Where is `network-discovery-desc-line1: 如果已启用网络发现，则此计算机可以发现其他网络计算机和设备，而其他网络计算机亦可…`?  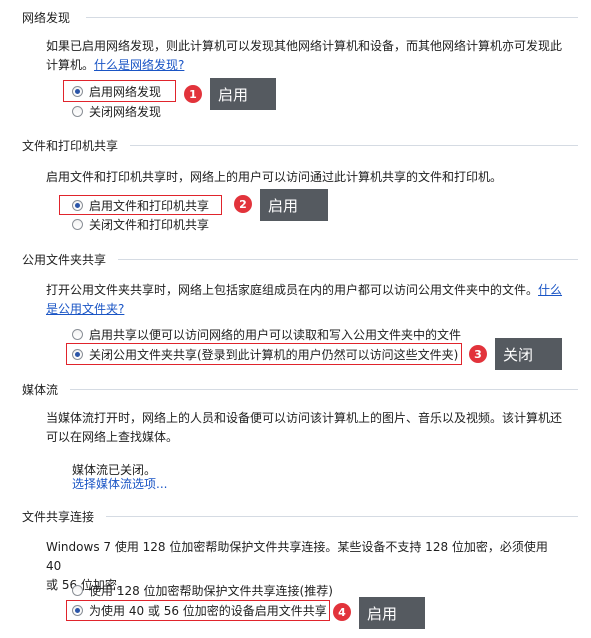 network-discovery-desc-line1: 如果已启用网络发现，则此计算机可以发现其他网络计算机和设备，而其他网络计算机亦可… is located at coordinates (304, 46).